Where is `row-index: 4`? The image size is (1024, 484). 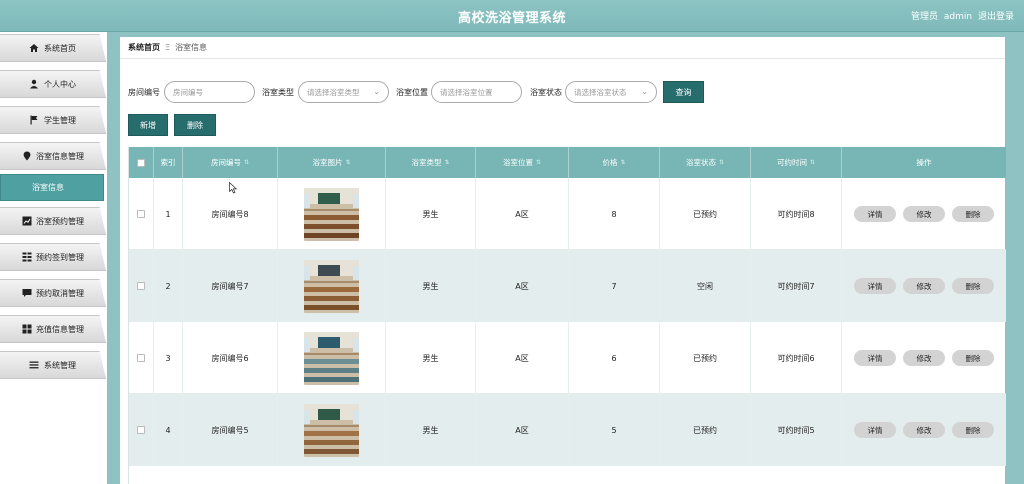 row-index: 4 is located at coordinates (168, 430).